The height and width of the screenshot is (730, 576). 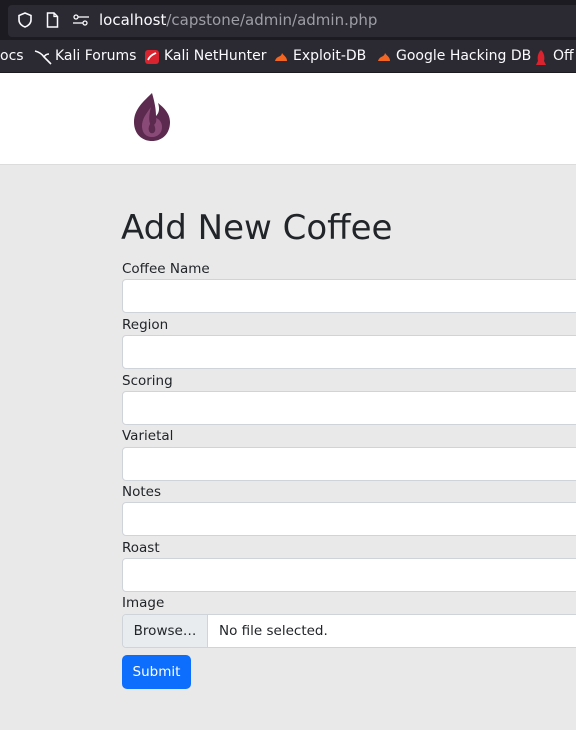 I want to click on logo-icon, so click(x=152, y=117).